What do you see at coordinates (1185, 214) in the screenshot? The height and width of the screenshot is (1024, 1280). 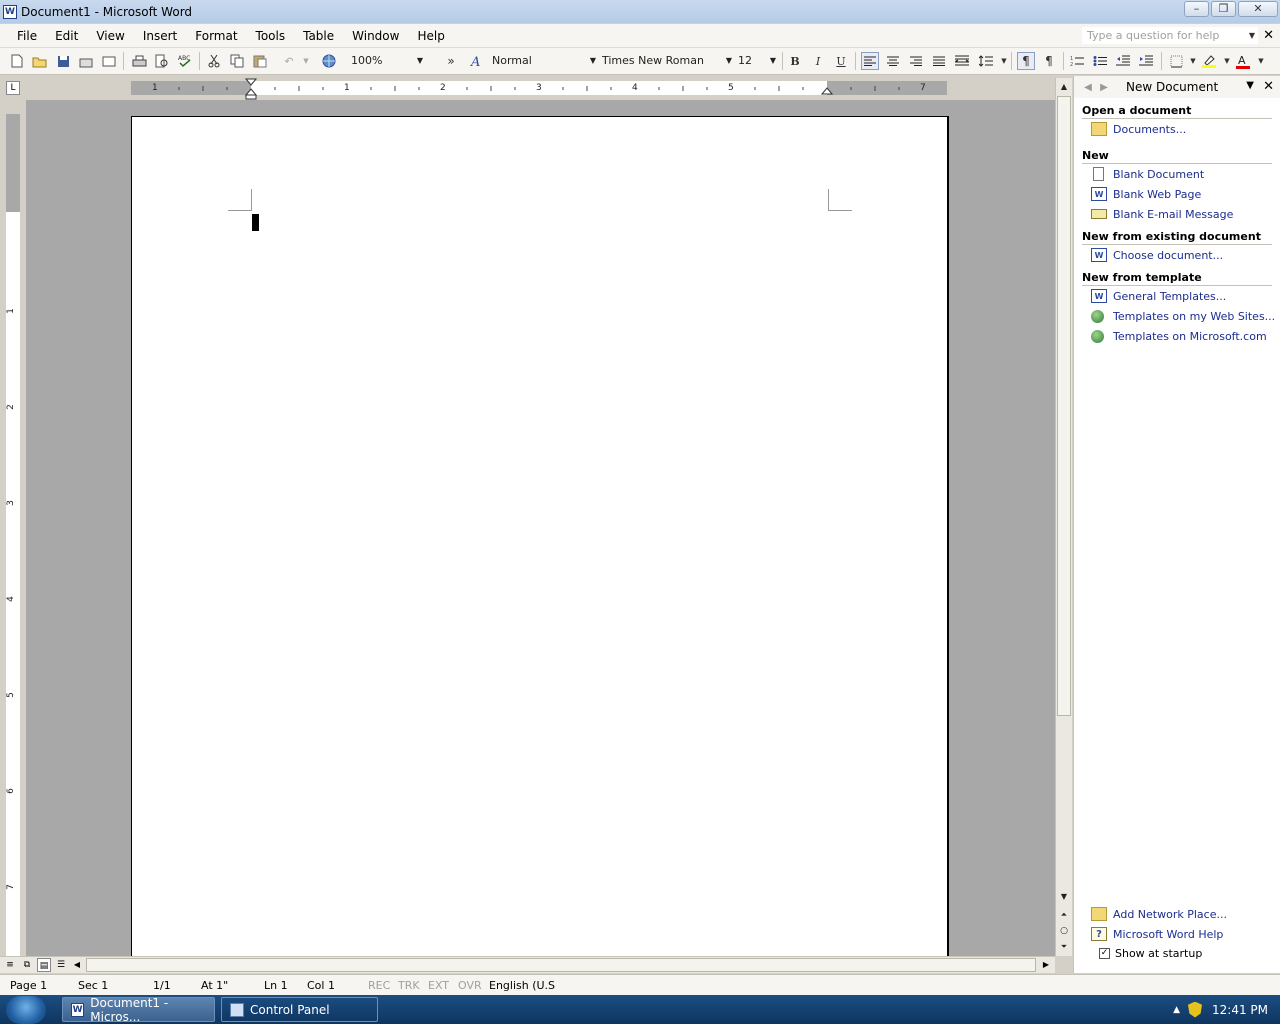 I see `link-blank-email: Blank E-mail Message` at bounding box center [1185, 214].